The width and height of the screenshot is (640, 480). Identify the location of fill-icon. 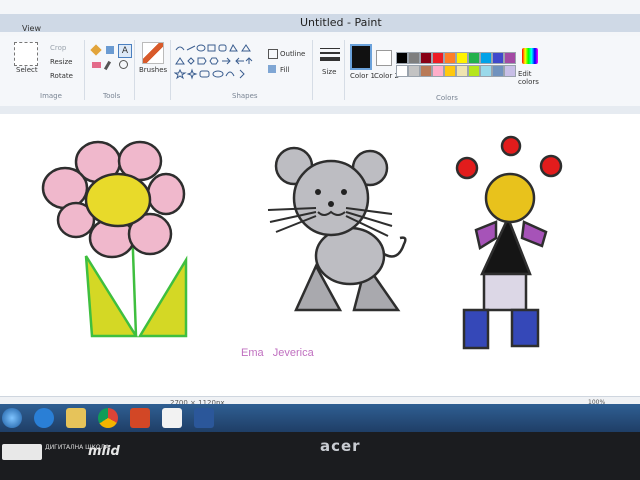
(110, 50).